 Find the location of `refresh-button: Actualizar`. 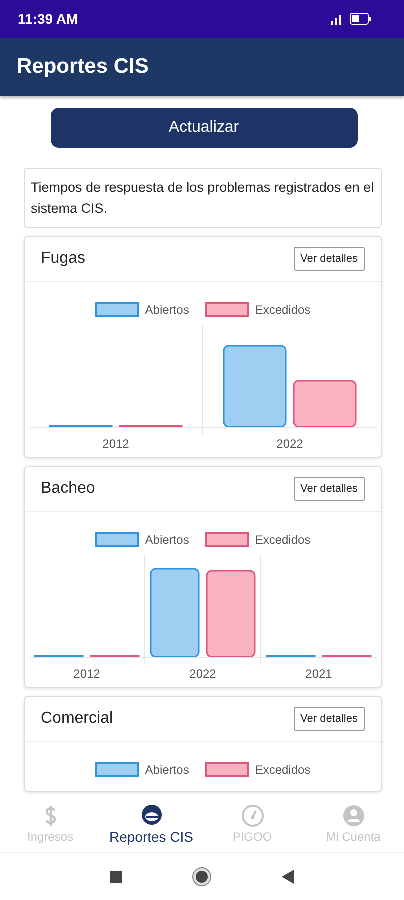

refresh-button: Actualizar is located at coordinates (204, 128).